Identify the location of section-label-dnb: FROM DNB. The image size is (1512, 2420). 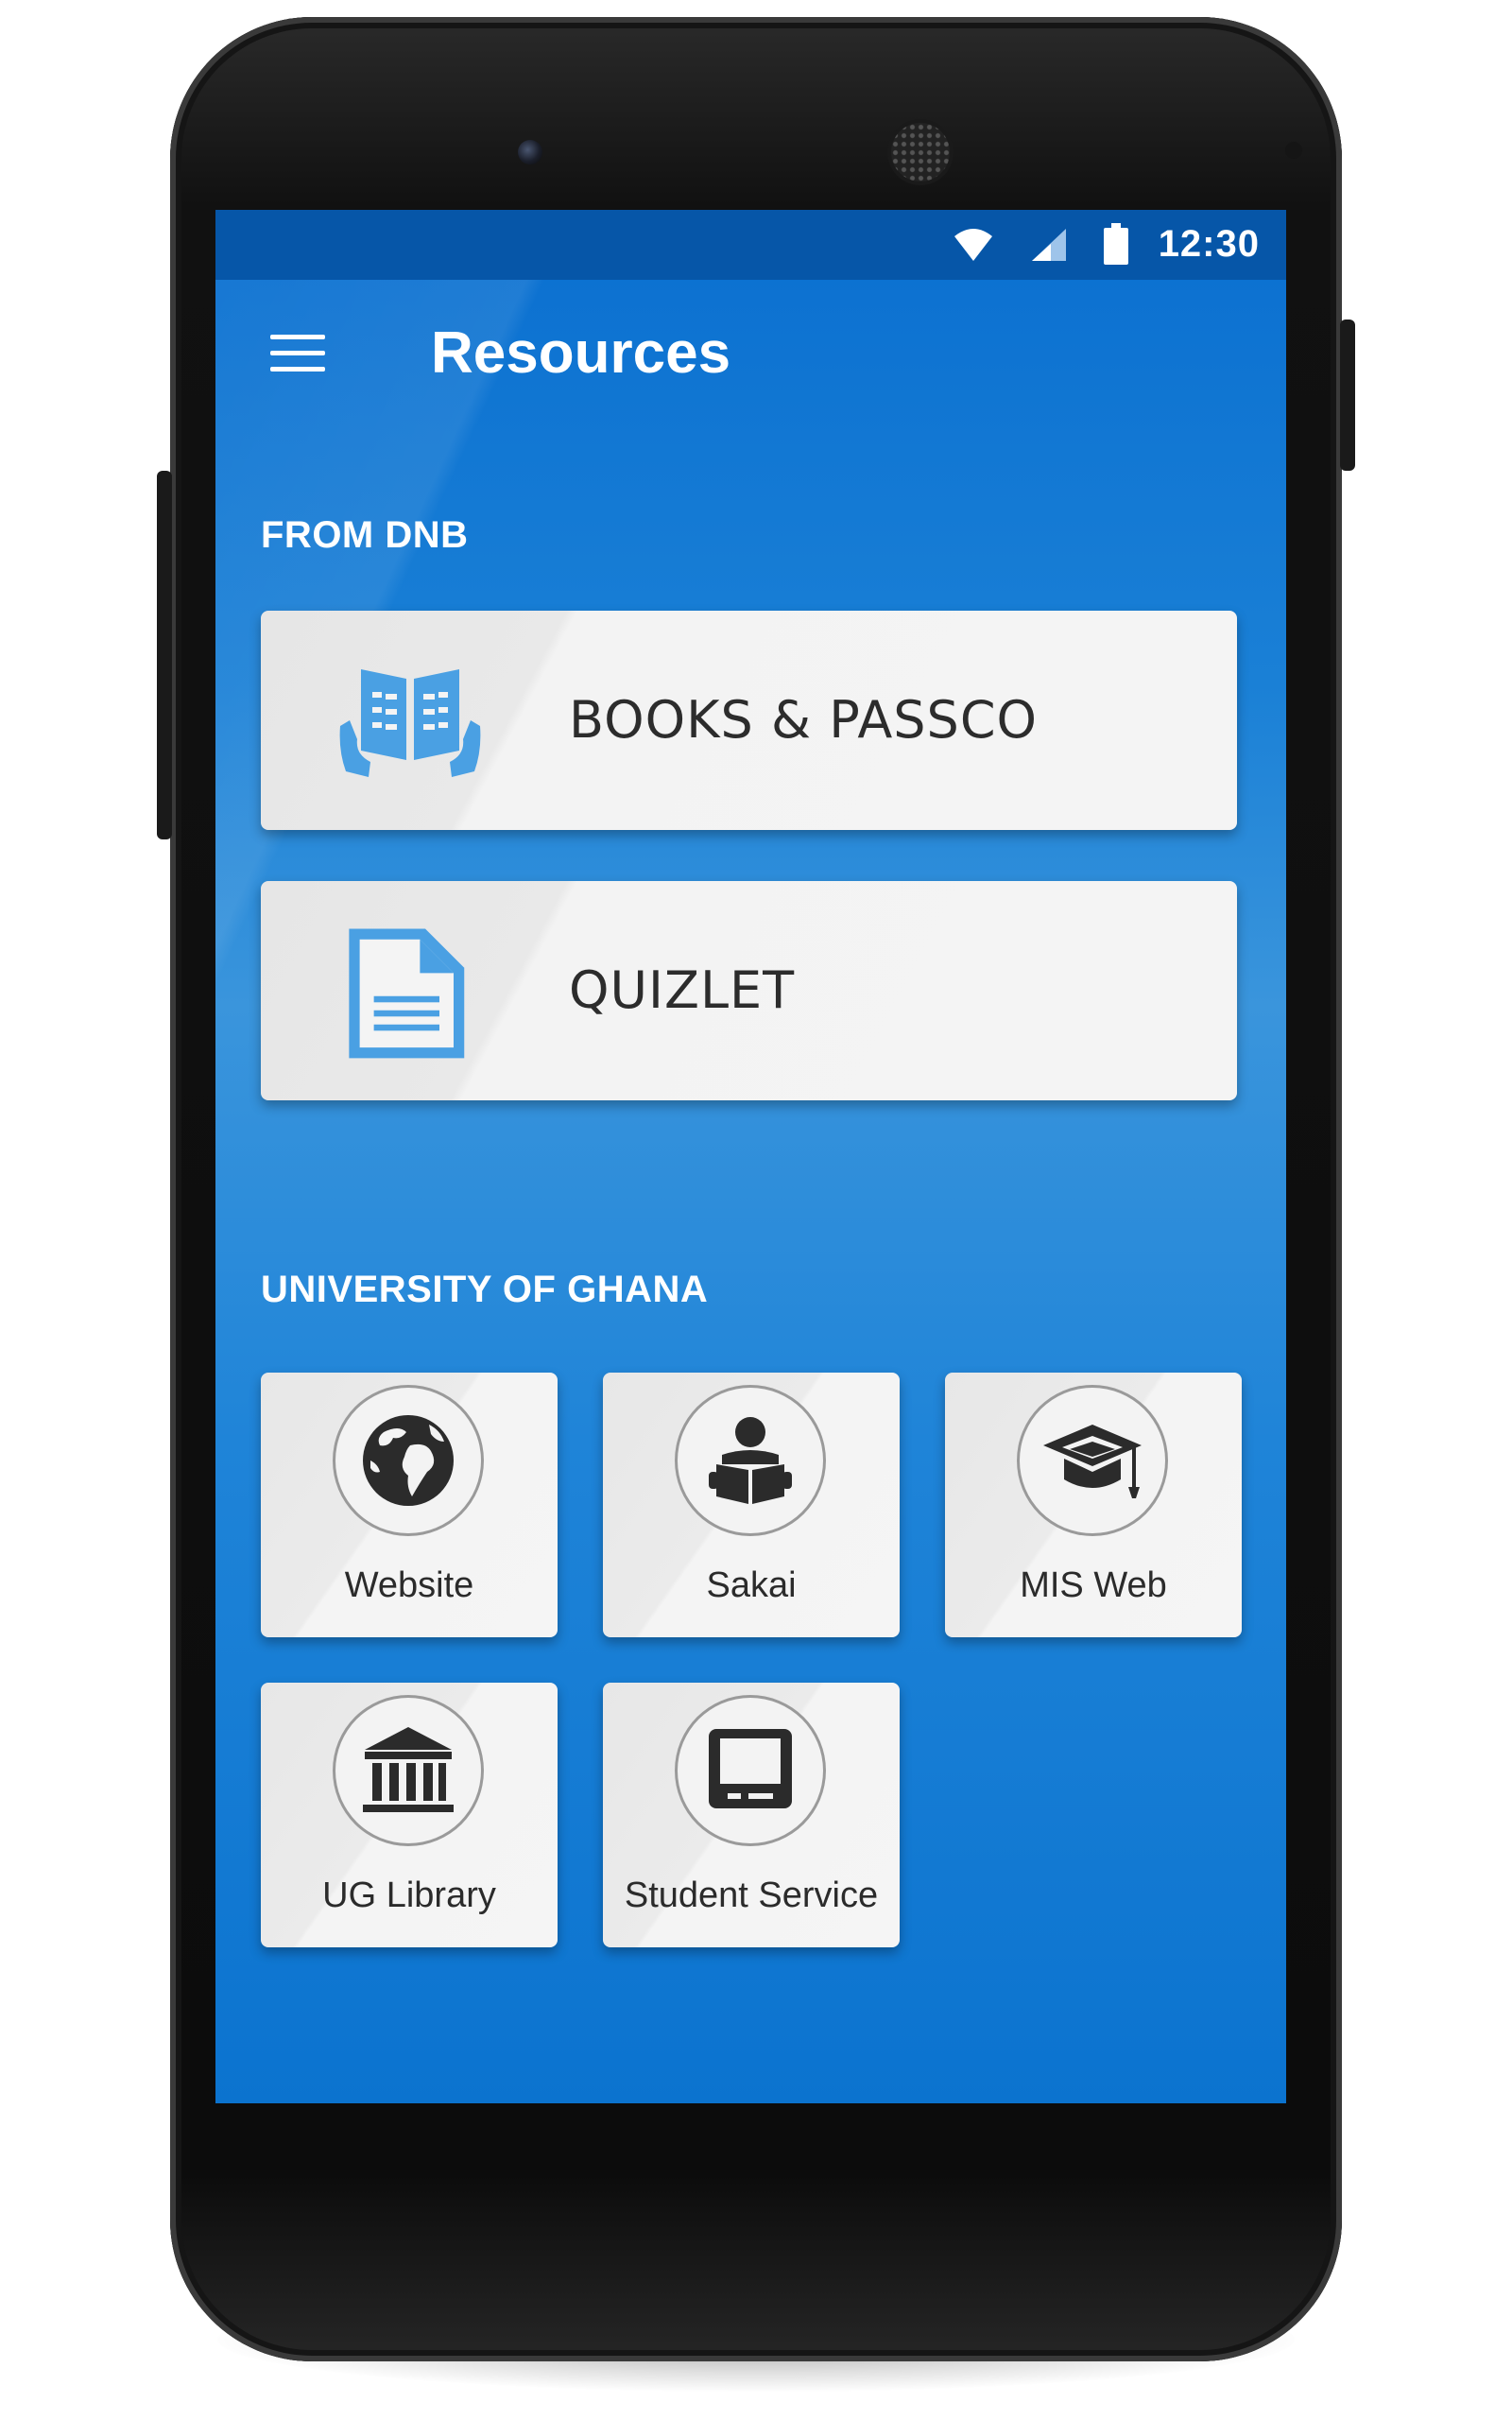
(365, 535).